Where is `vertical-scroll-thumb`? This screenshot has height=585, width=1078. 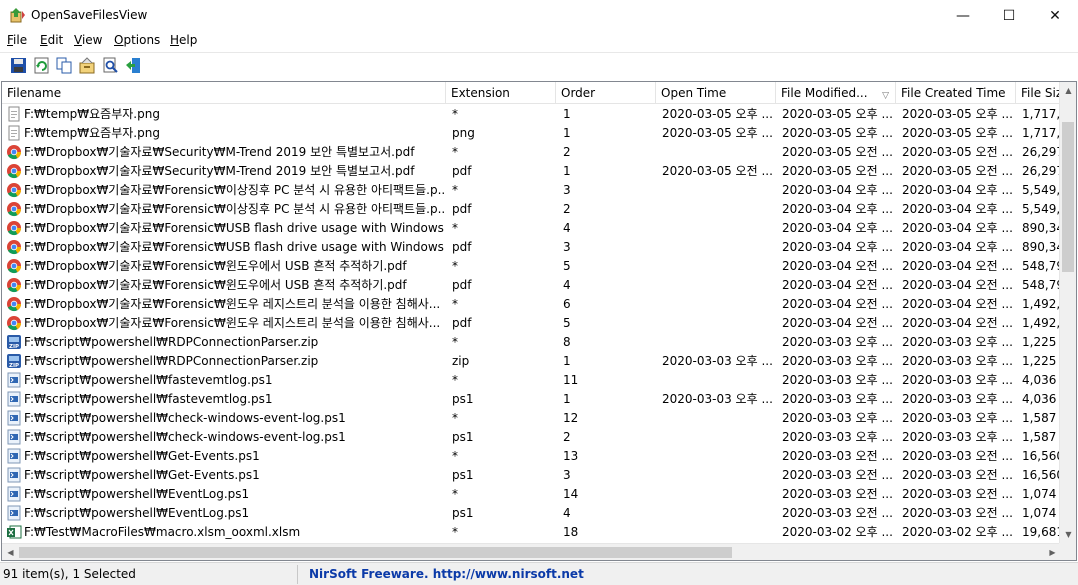 vertical-scroll-thumb is located at coordinates (1068, 197).